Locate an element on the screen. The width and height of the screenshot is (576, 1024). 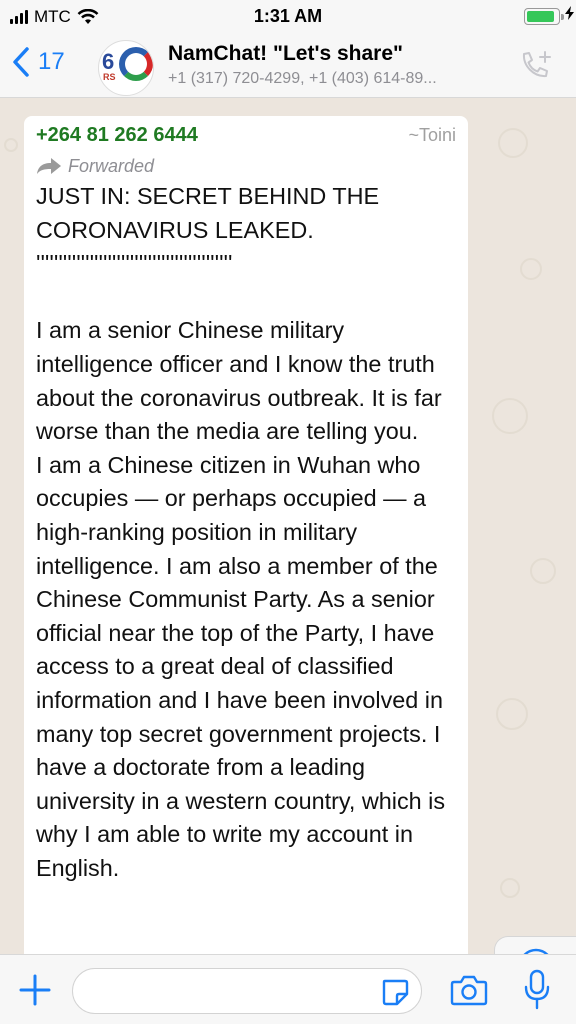
battery-level is located at coordinates (540, 16).